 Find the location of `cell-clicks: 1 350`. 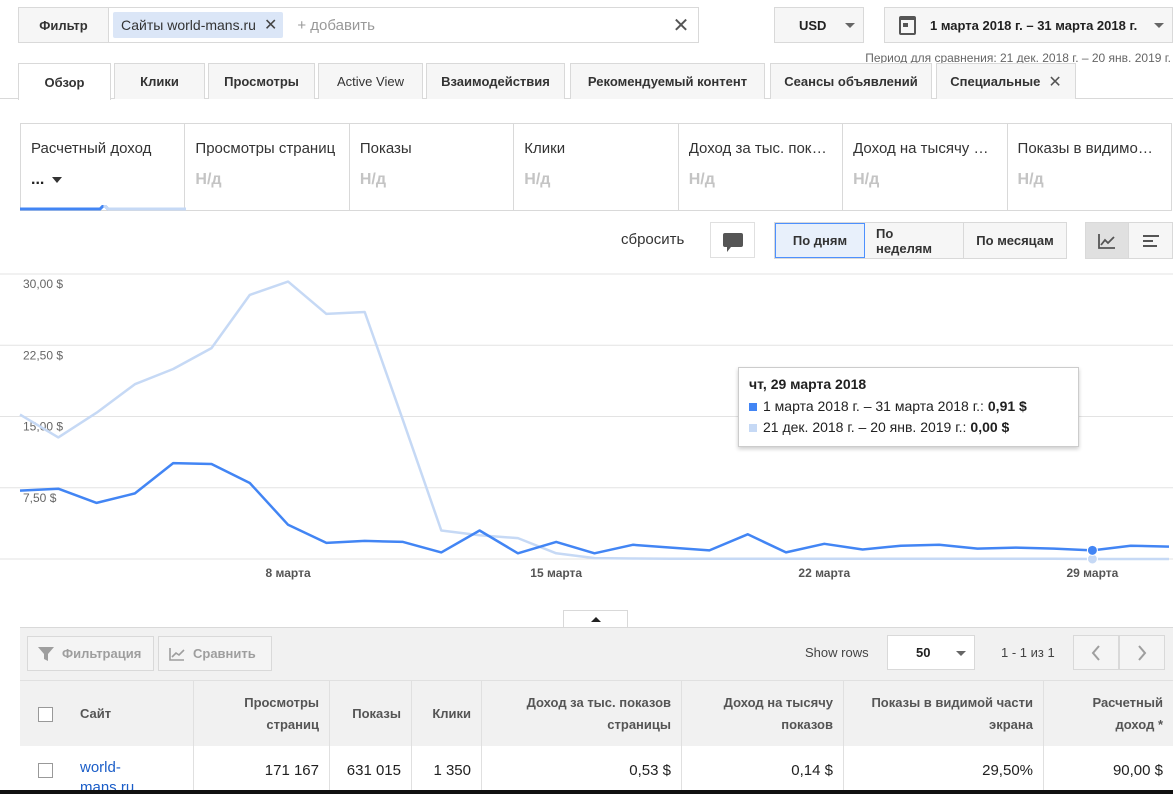

cell-clicks: 1 350 is located at coordinates (447, 770).